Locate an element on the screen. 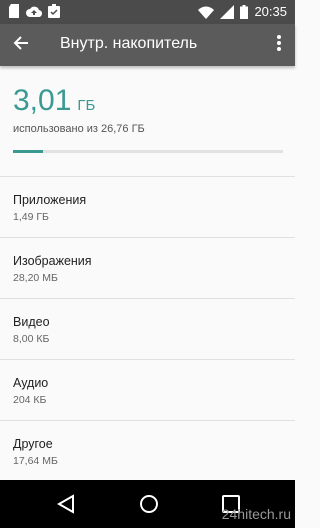 Image resolution: width=320 pixels, height=528 pixels. more-options-button is located at coordinates (279, 45).